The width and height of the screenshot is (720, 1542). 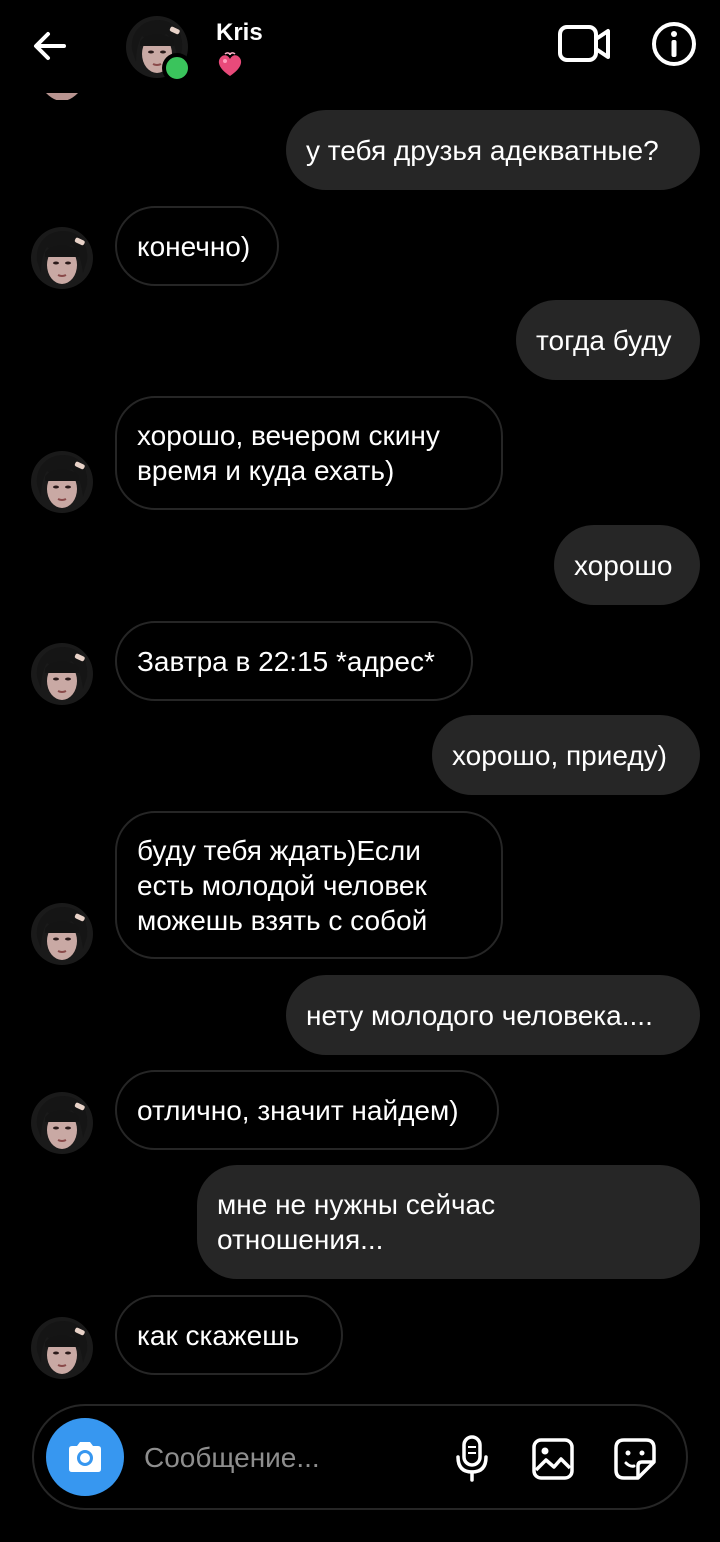 I want to click on outgoing-message: хорошо, приеду), so click(x=566, y=755).